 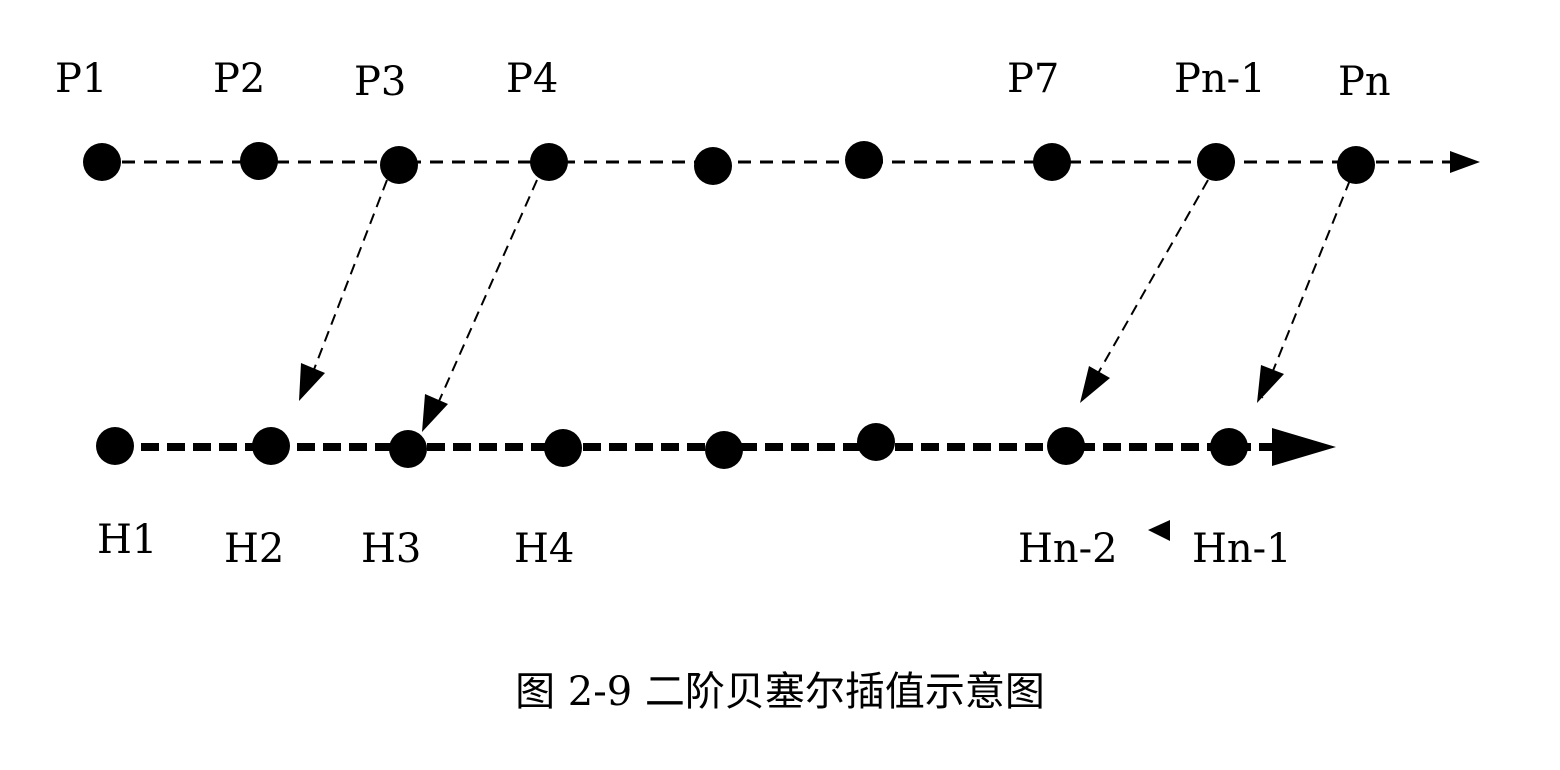 I want to click on point-p3, so click(x=399, y=165).